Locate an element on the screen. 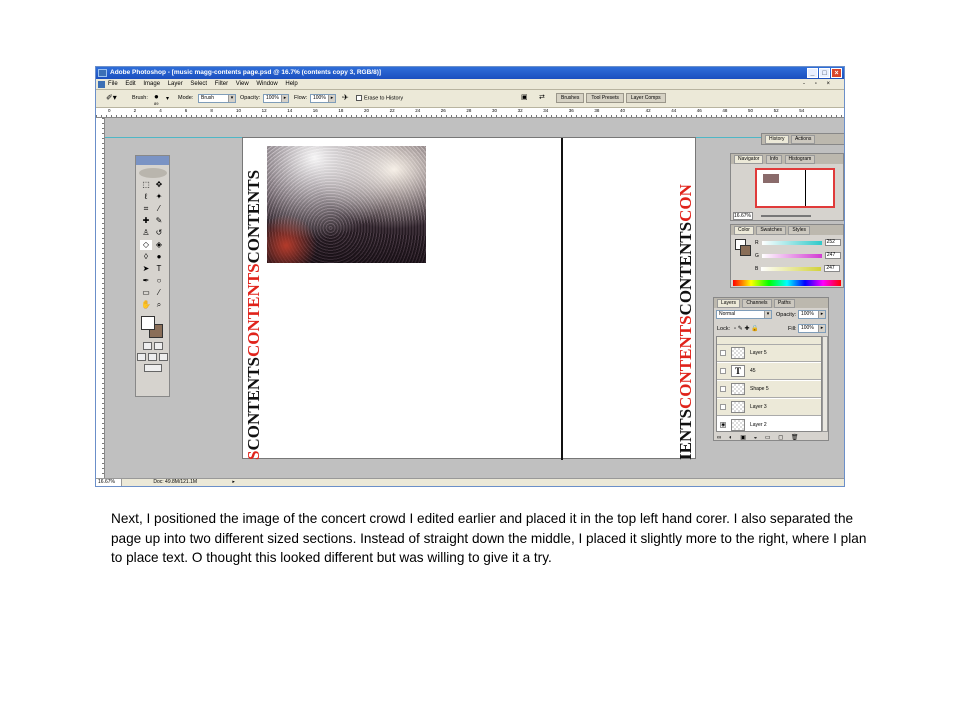 This screenshot has height=720, width=960. layer-row: Layer 3 is located at coordinates (769, 407).